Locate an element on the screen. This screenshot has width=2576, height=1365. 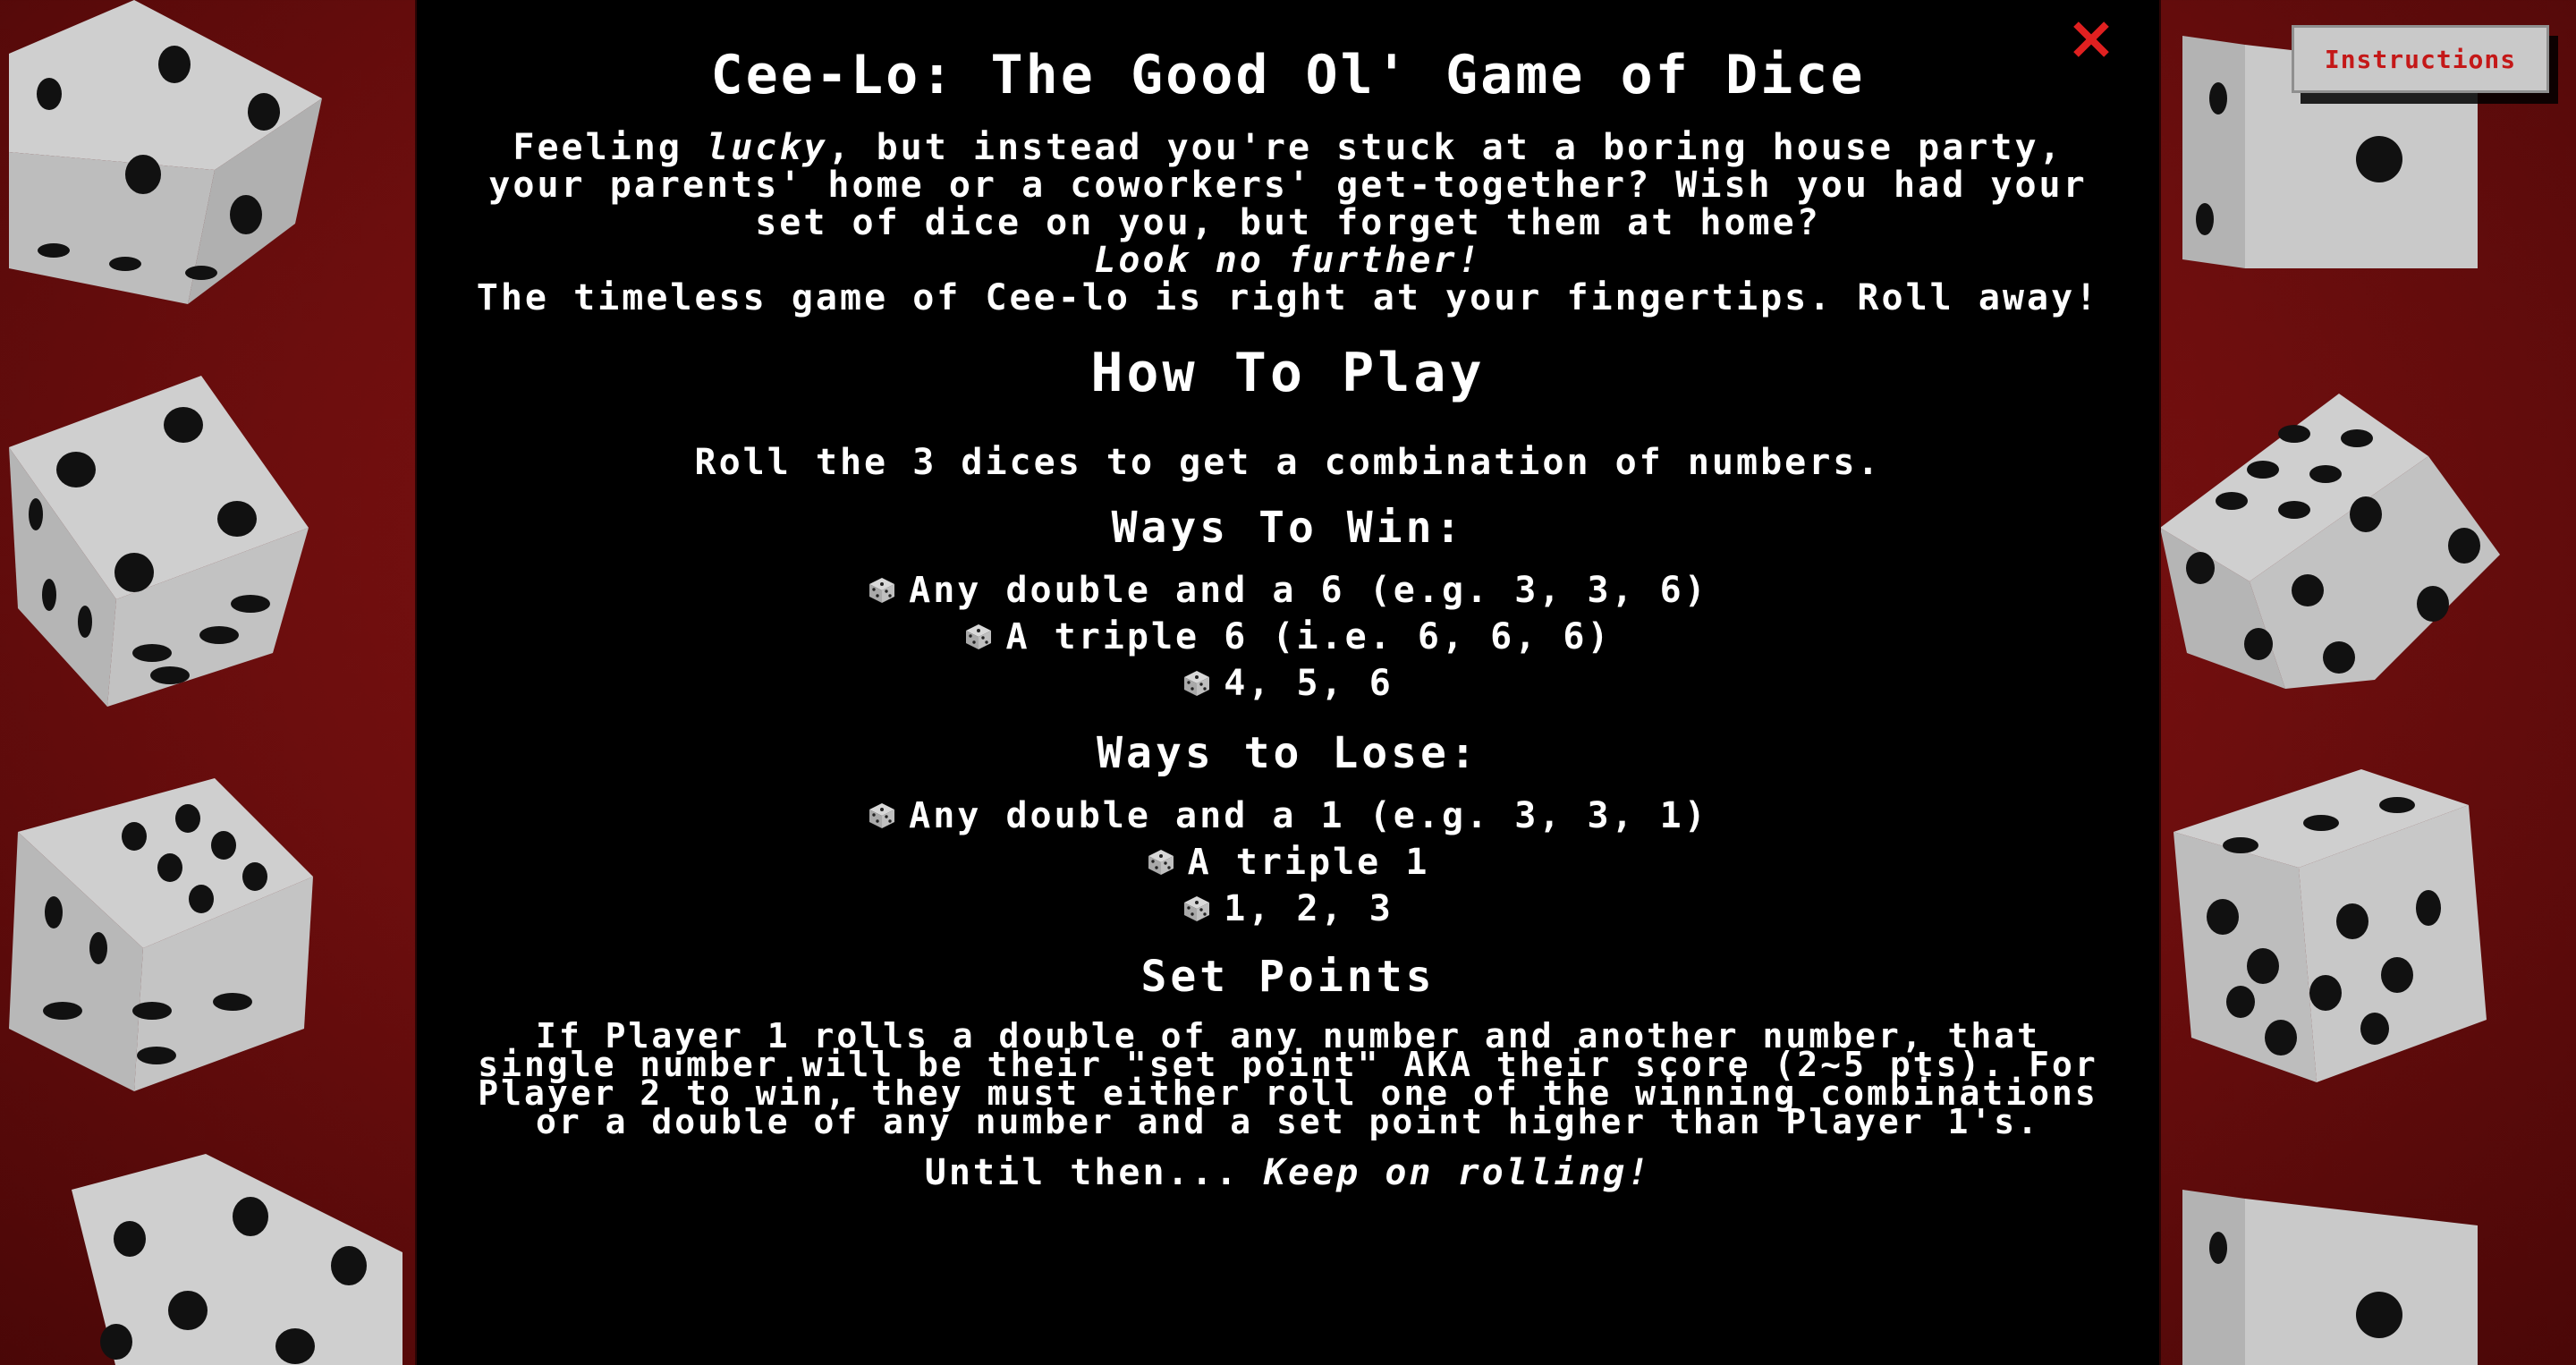
close-icon is located at coordinates (2091, 39).